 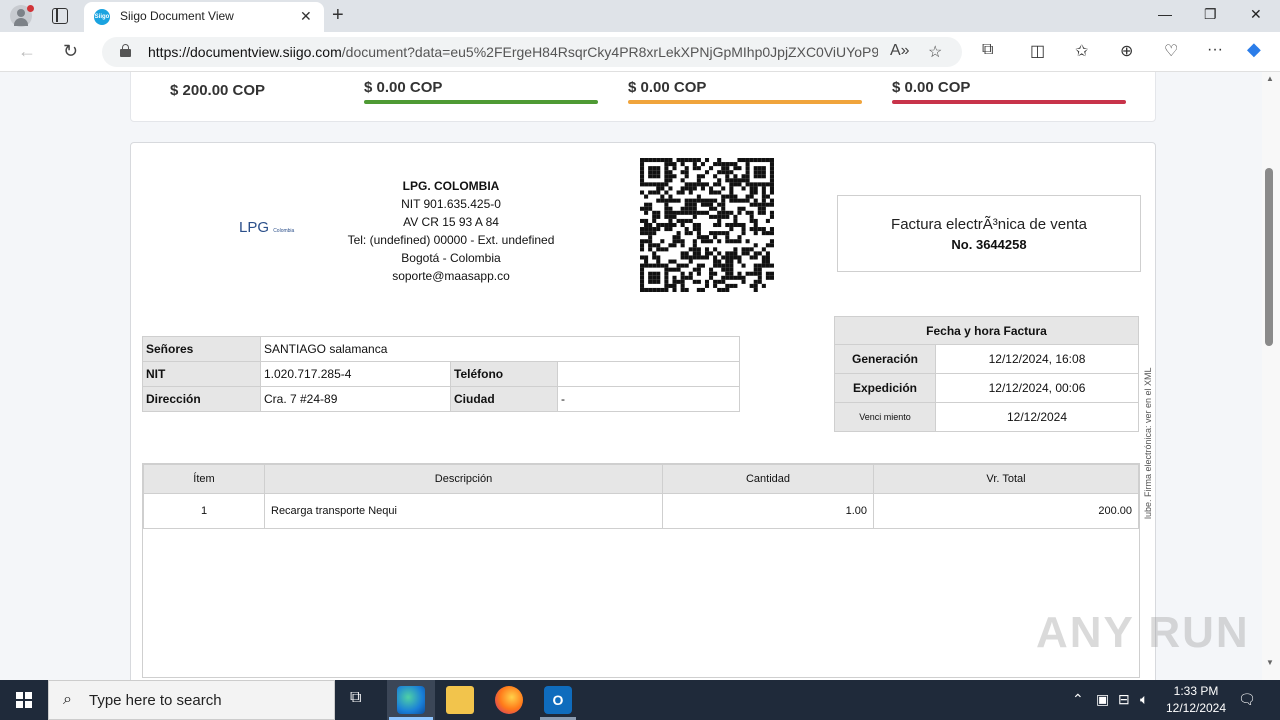 I want to click on senores-label: Señores, so click(x=201, y=349).